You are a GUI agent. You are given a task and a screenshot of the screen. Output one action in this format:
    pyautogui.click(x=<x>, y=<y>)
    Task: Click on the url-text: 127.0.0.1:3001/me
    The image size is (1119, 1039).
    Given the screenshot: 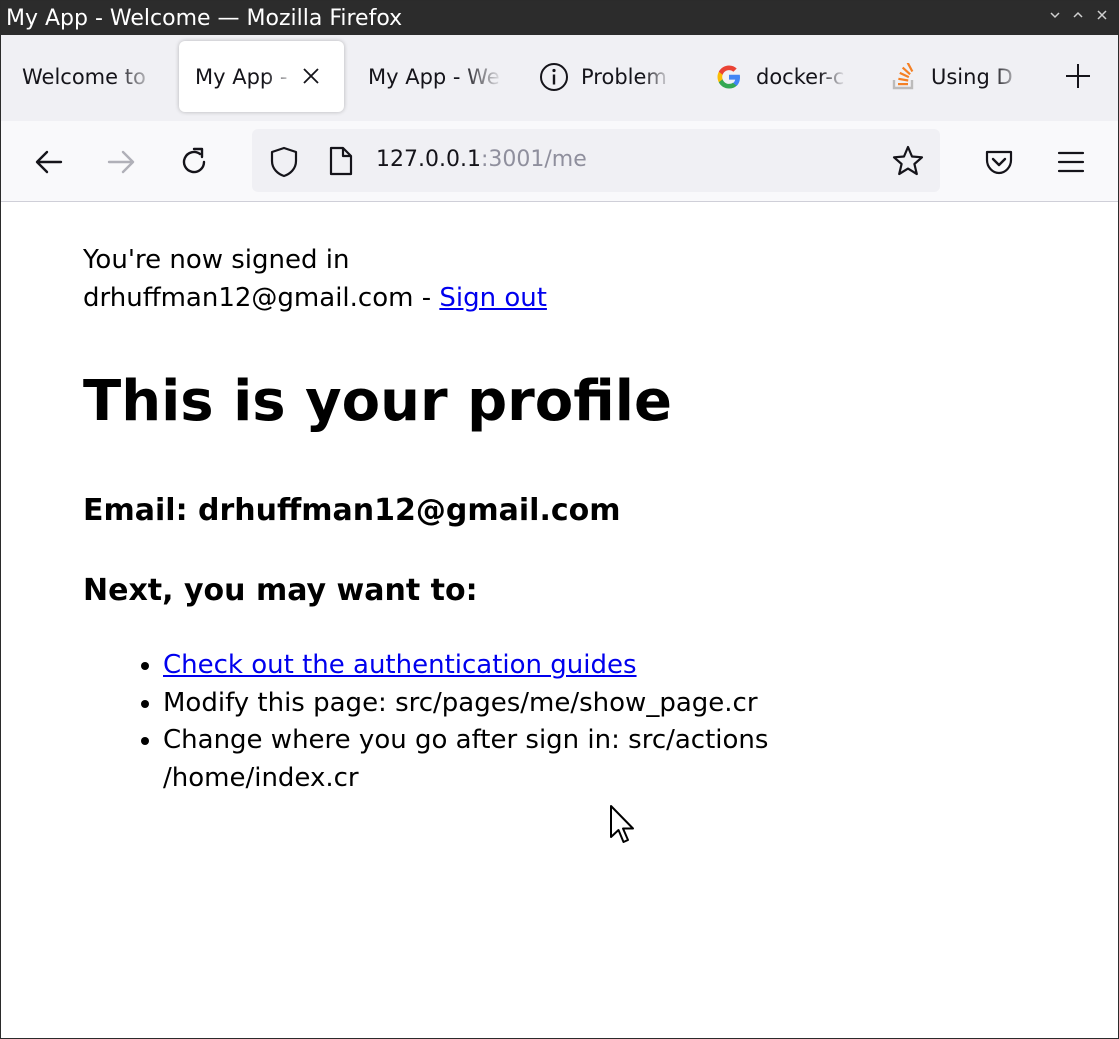 What is the action you would take?
    pyautogui.click(x=481, y=160)
    